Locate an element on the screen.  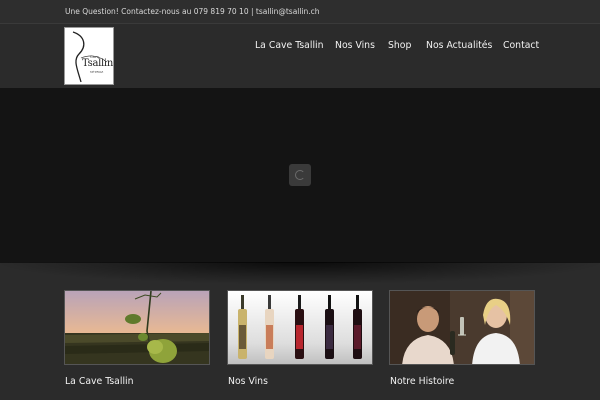
wine-bottles-photo is located at coordinates (300, 327).